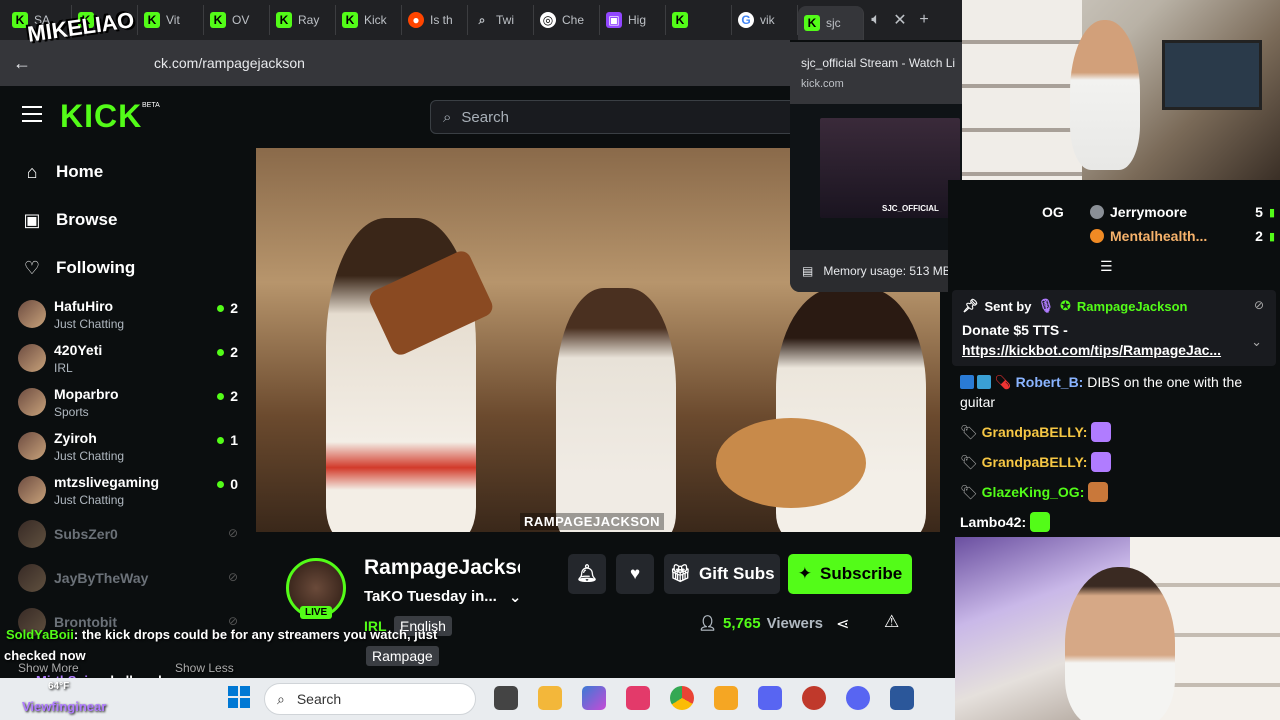 This screenshot has height=720, width=1280. Describe the element at coordinates (107, 481) in the screenshot. I see `channel-name: mtzslivegaming` at that location.